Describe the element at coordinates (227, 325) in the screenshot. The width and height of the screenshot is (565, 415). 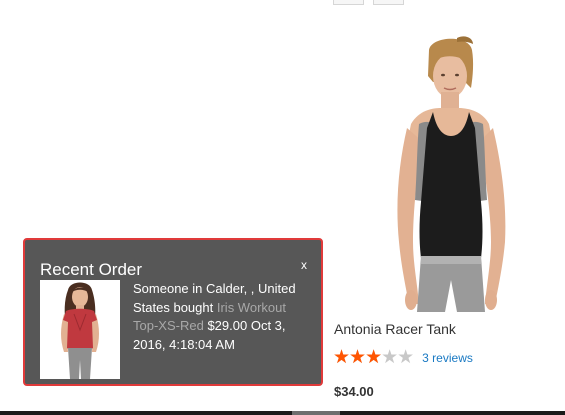
I see `order-price: $29.00` at that location.